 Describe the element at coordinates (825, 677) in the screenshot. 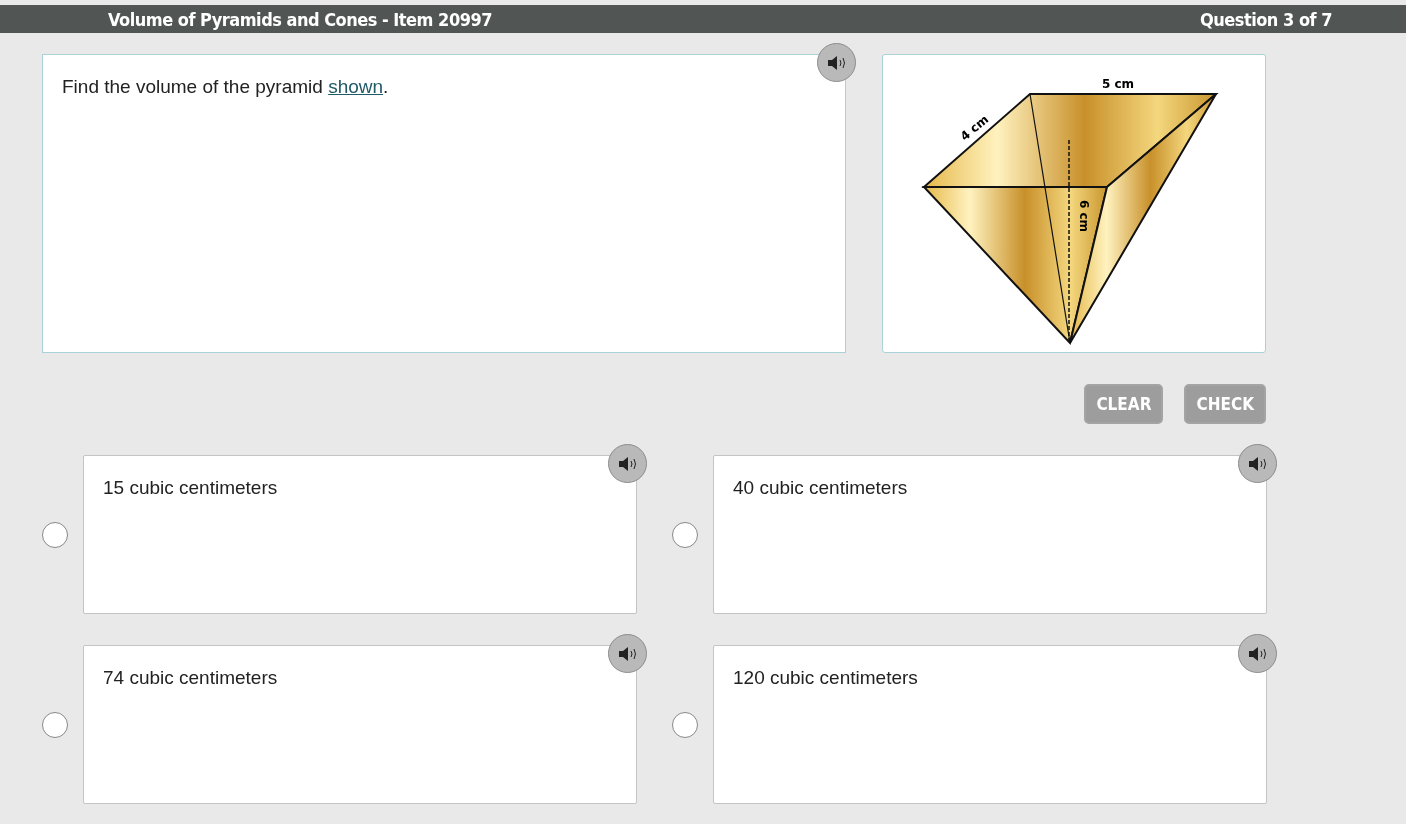

I see `answer-text: 120 cubic centimeters` at that location.